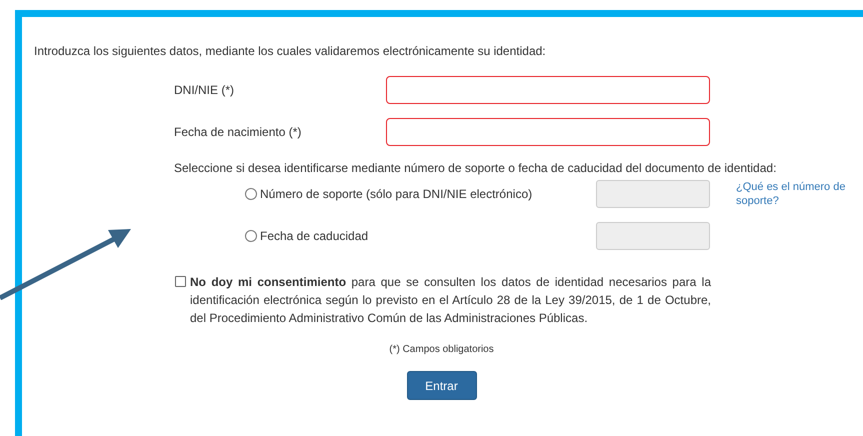 The width and height of the screenshot is (863, 436). I want to click on required-note: (*) Campos obligatorios, so click(441, 350).